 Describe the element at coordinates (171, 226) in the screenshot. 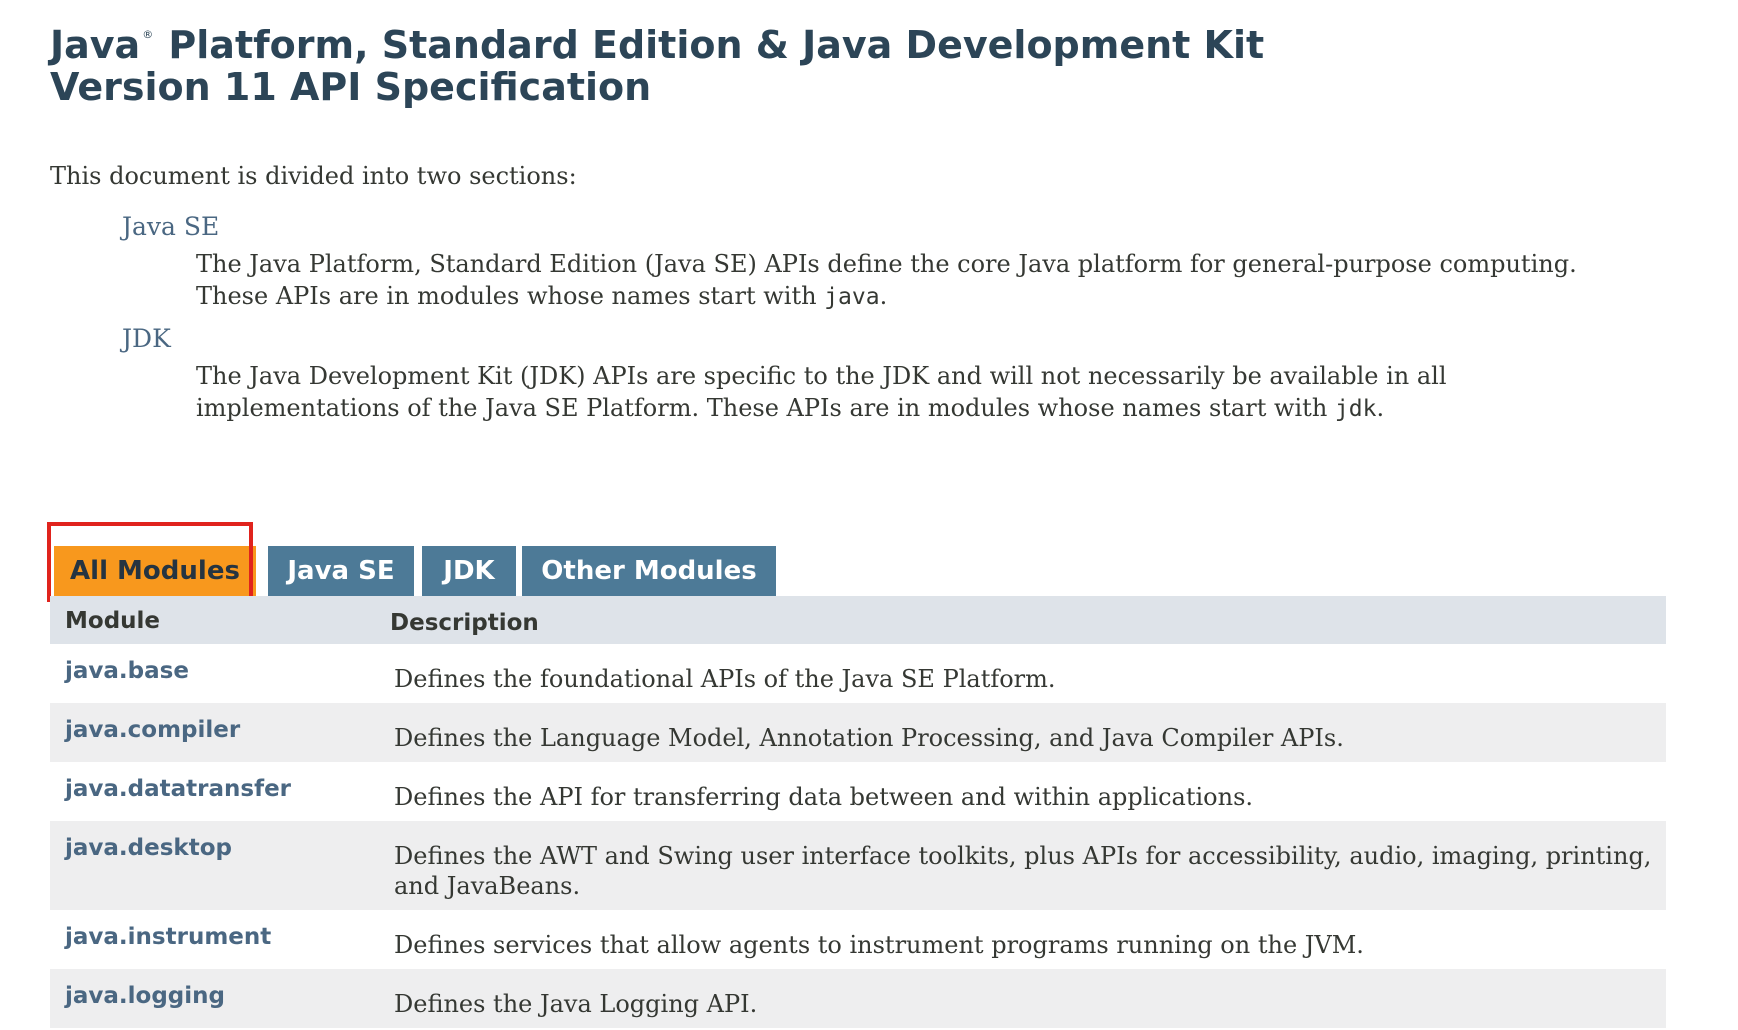

I see `section-term-java-se: Java SE` at that location.